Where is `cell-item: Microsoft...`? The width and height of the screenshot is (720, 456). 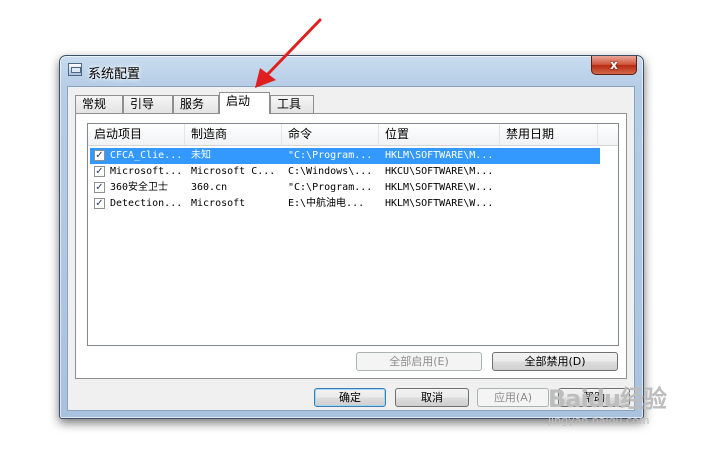 cell-item: Microsoft... is located at coordinates (146, 171).